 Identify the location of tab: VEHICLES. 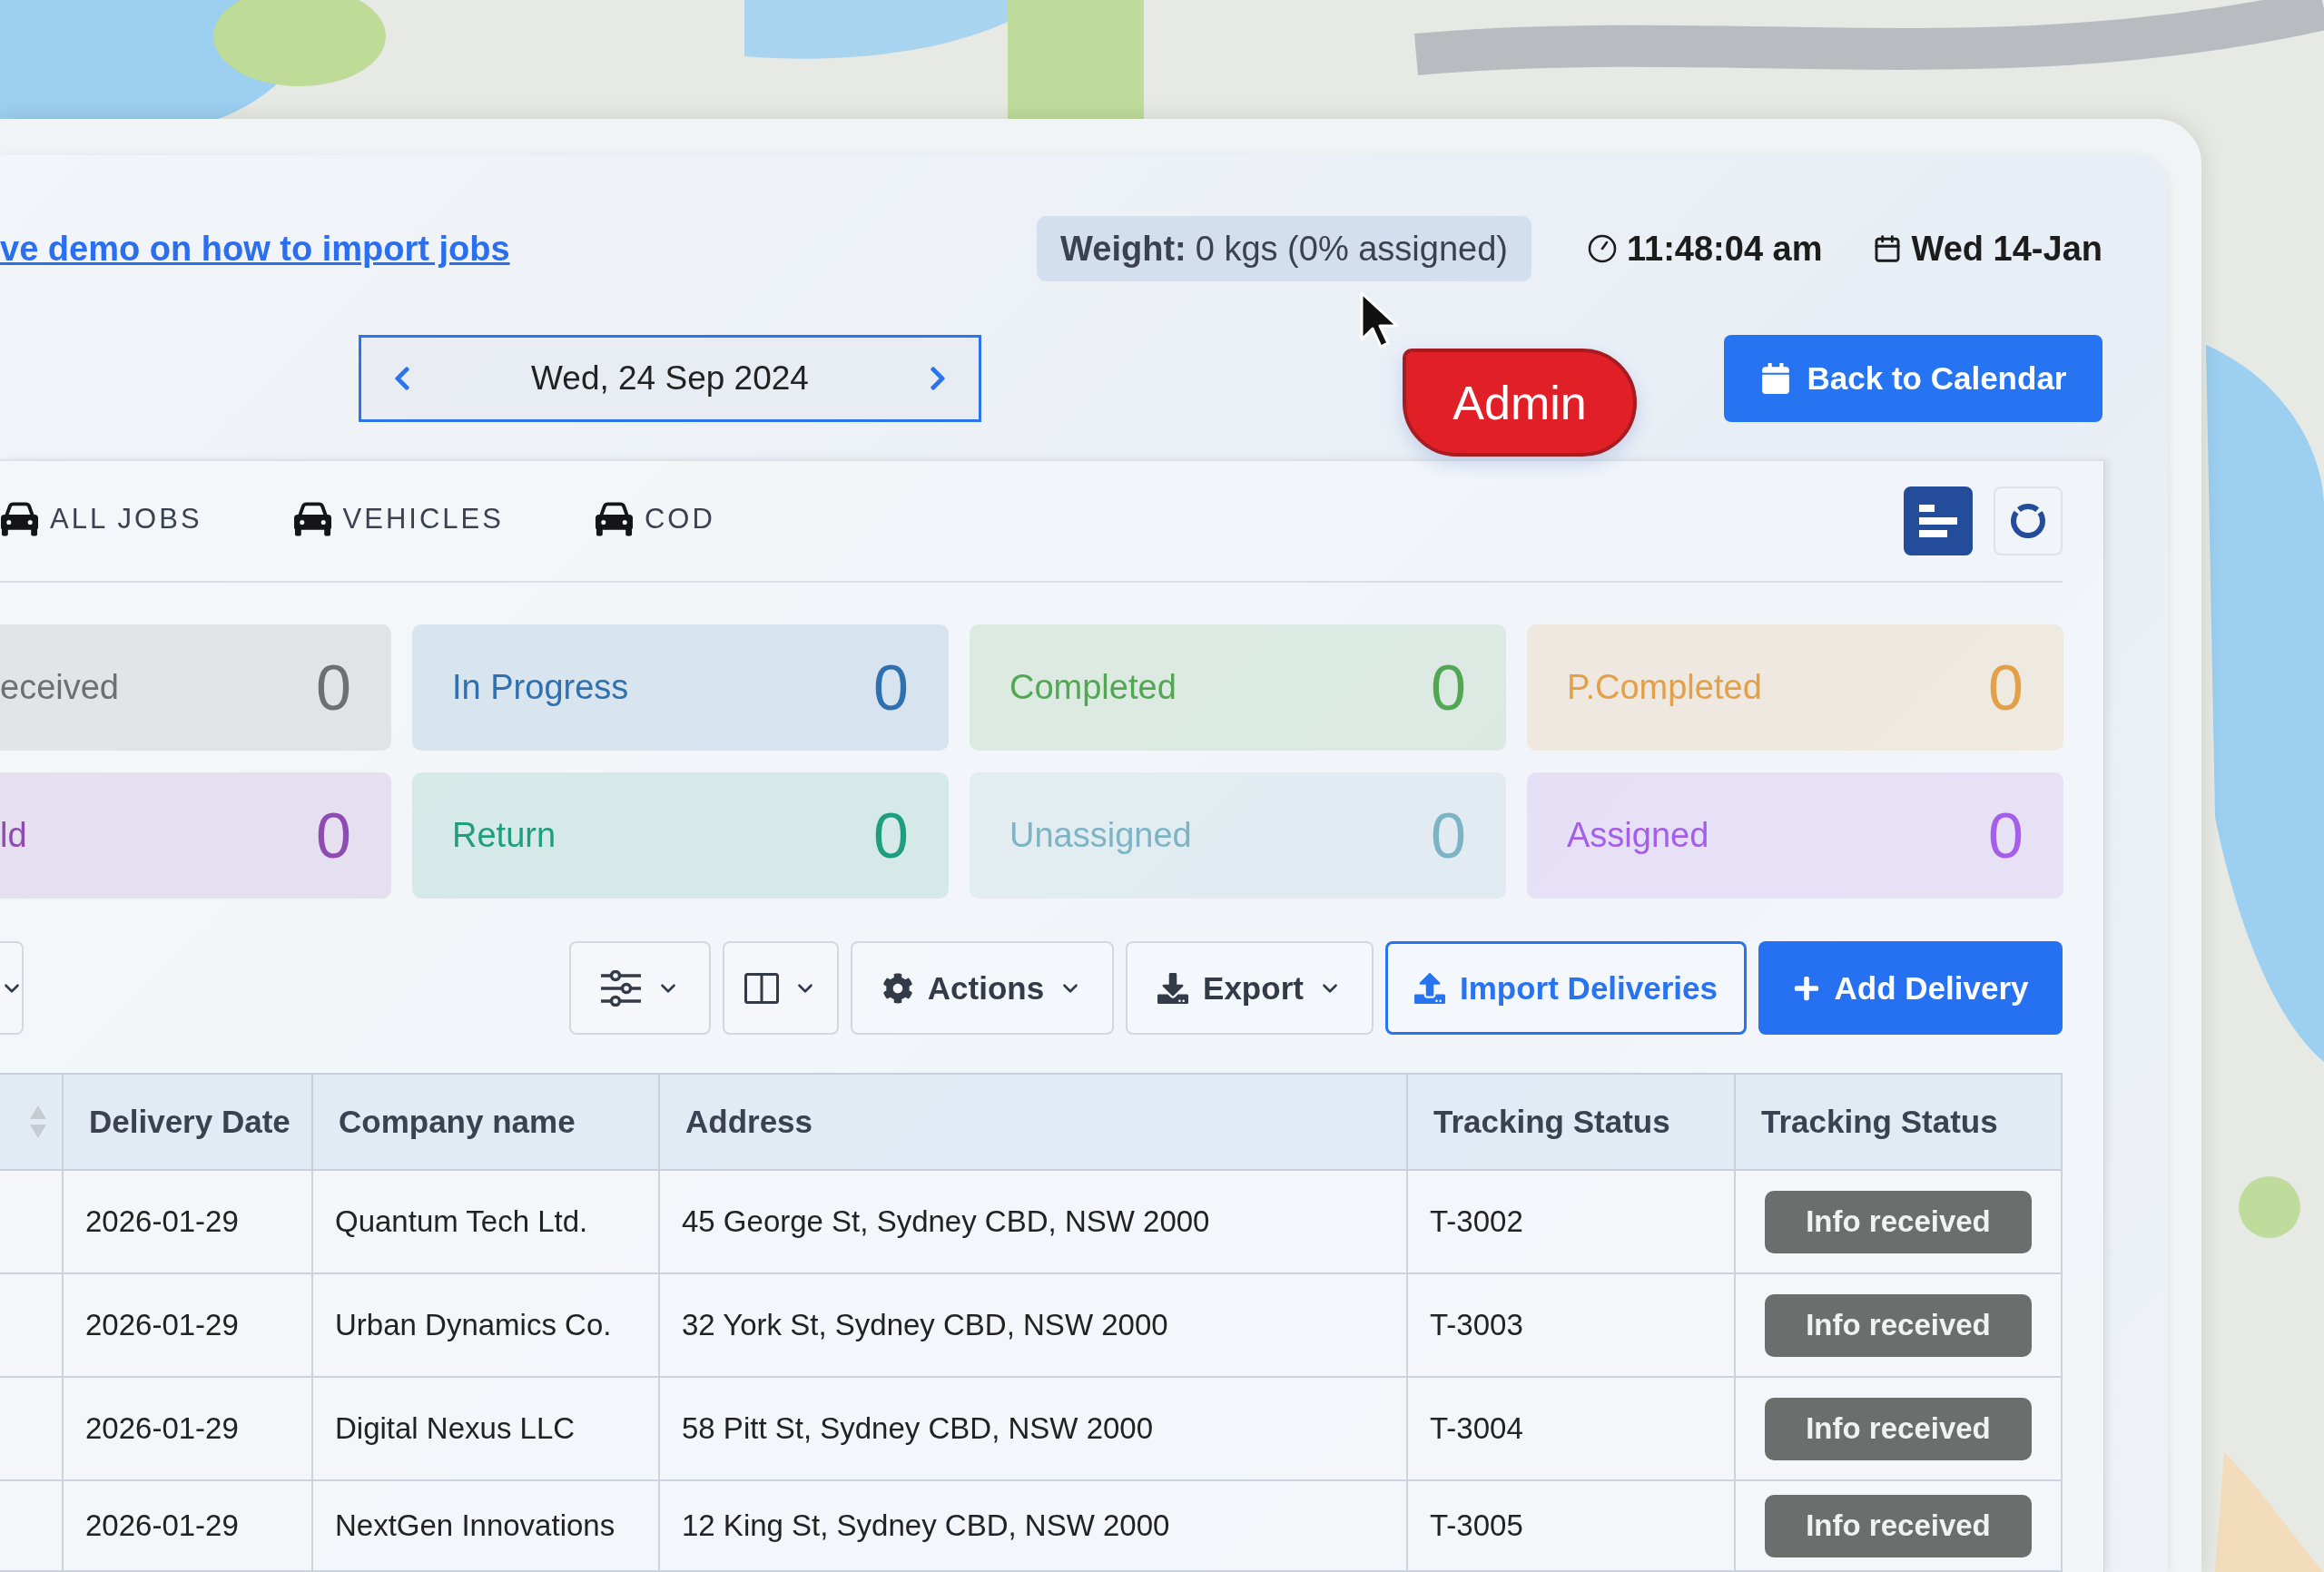
(398, 521).